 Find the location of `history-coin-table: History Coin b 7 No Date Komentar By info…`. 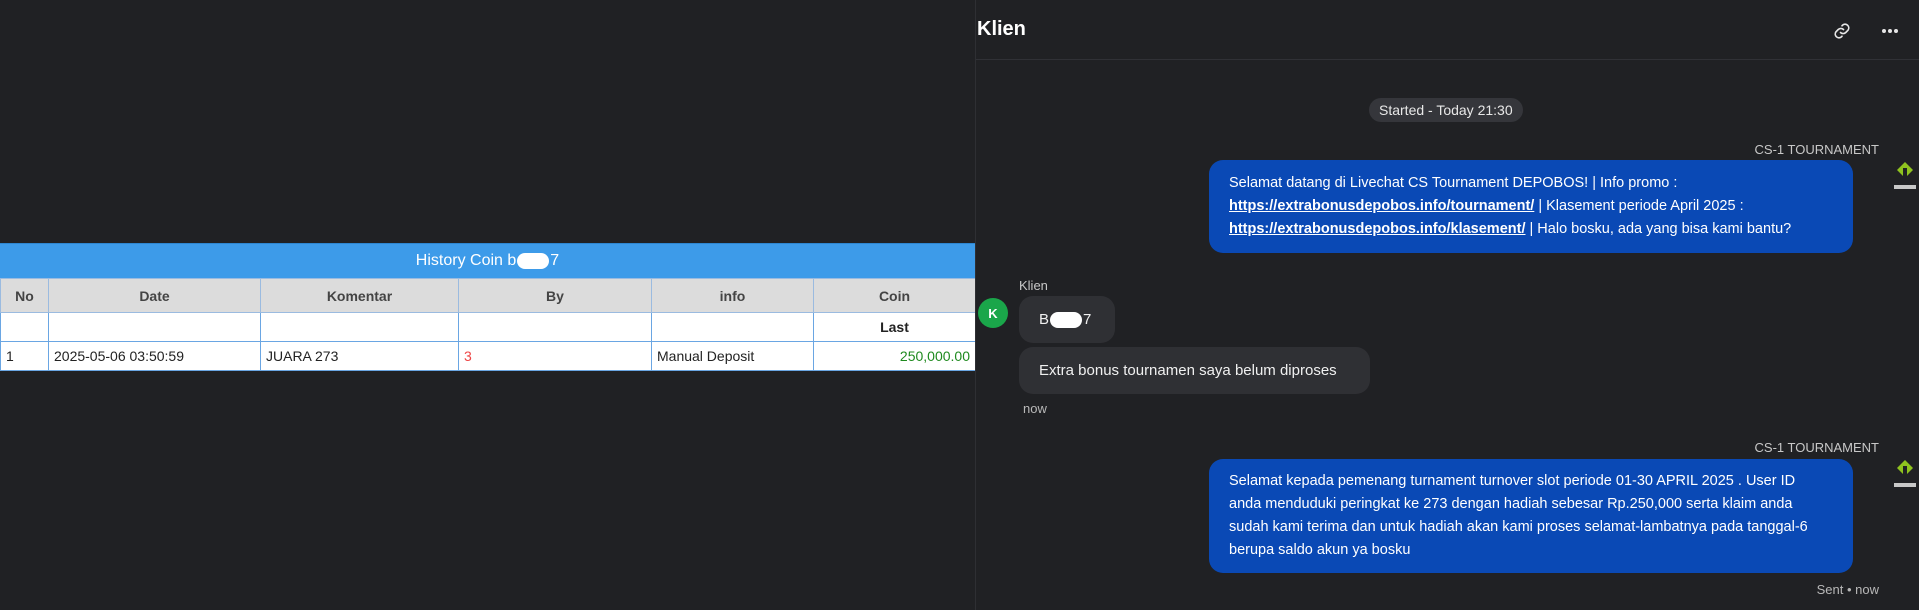

history-coin-table: History Coin b 7 No Date Komentar By info… is located at coordinates (488, 307).